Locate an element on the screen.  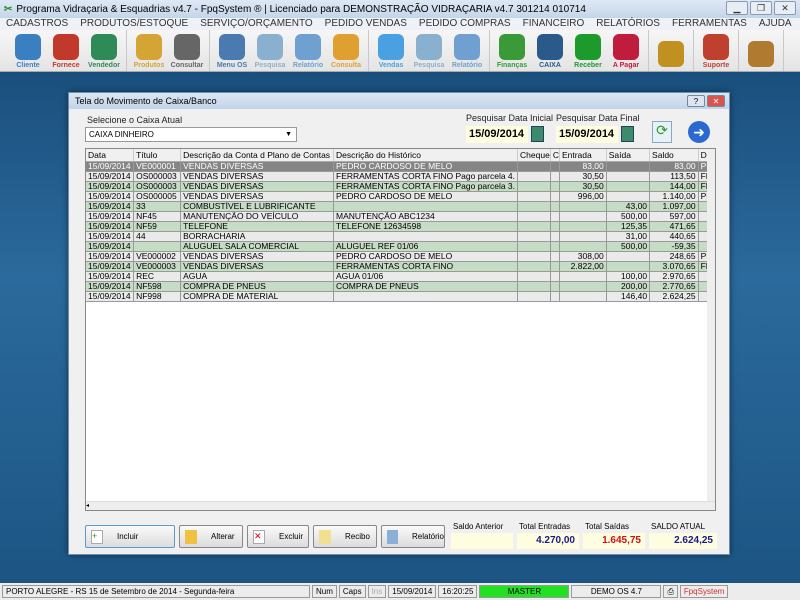
refresh-icon: ⟳ is located at coordinates (662, 132).